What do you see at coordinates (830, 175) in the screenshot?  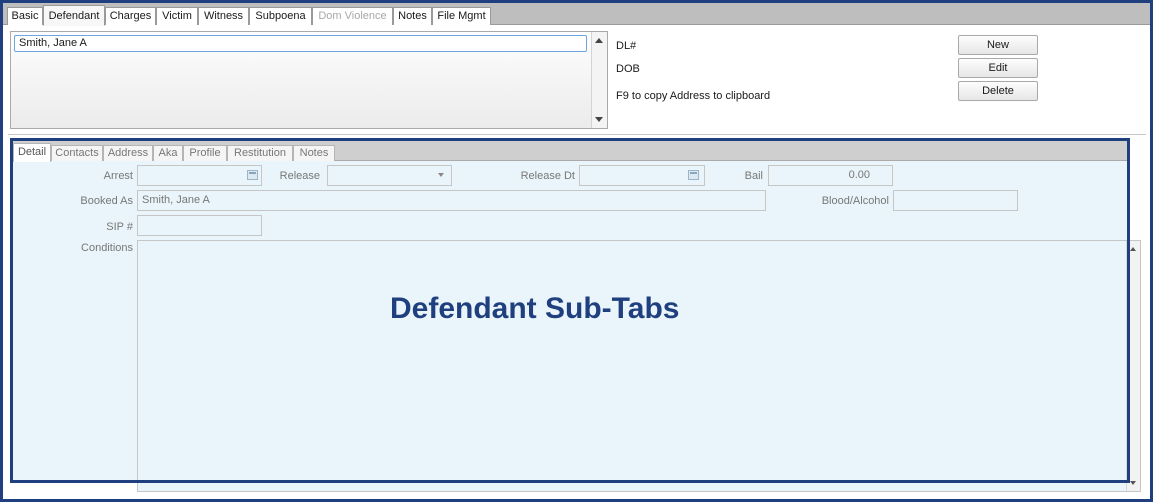 I see `bail-field: 0.00` at bounding box center [830, 175].